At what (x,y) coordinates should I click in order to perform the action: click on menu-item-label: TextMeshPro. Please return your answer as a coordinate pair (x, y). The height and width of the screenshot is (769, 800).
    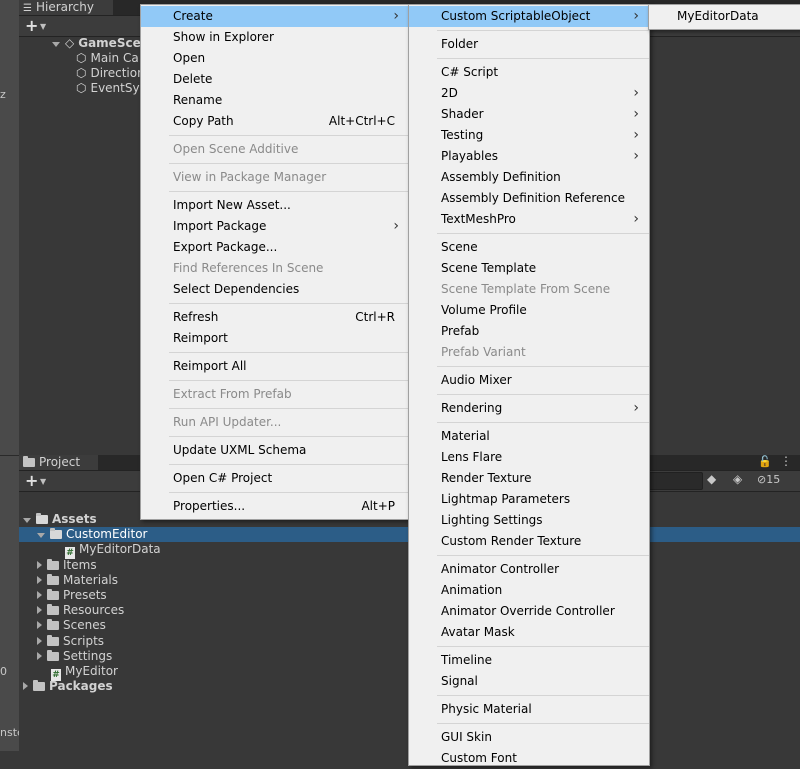
    Looking at the image, I should click on (478, 219).